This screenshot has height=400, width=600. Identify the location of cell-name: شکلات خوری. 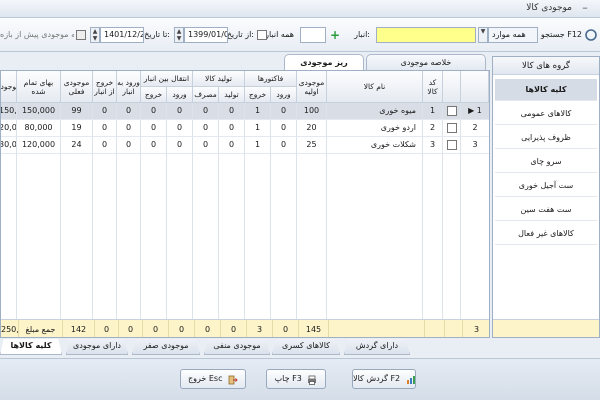
(375, 145).